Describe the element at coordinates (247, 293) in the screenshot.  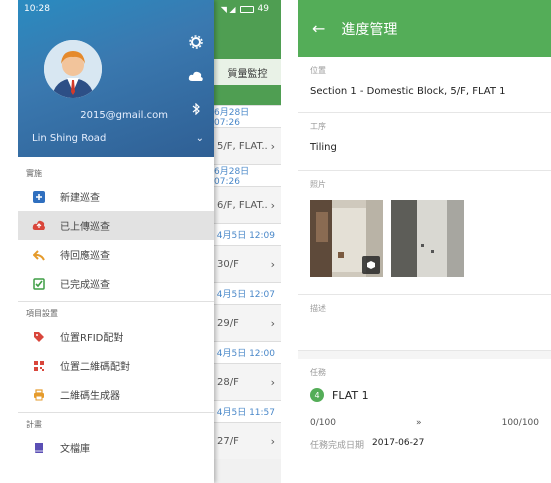
I see `list-item-date: 4月5日 12:07` at that location.